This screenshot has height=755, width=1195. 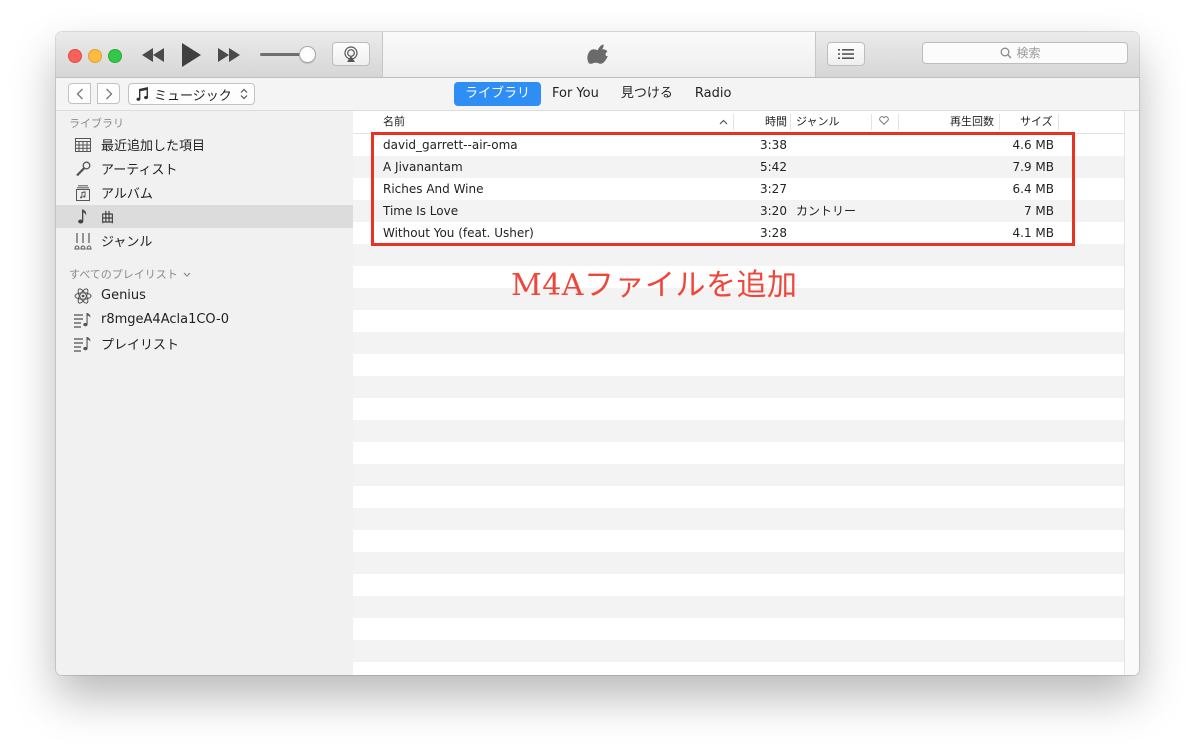 I want to click on calendar-grid-icon, so click(x=83, y=145).